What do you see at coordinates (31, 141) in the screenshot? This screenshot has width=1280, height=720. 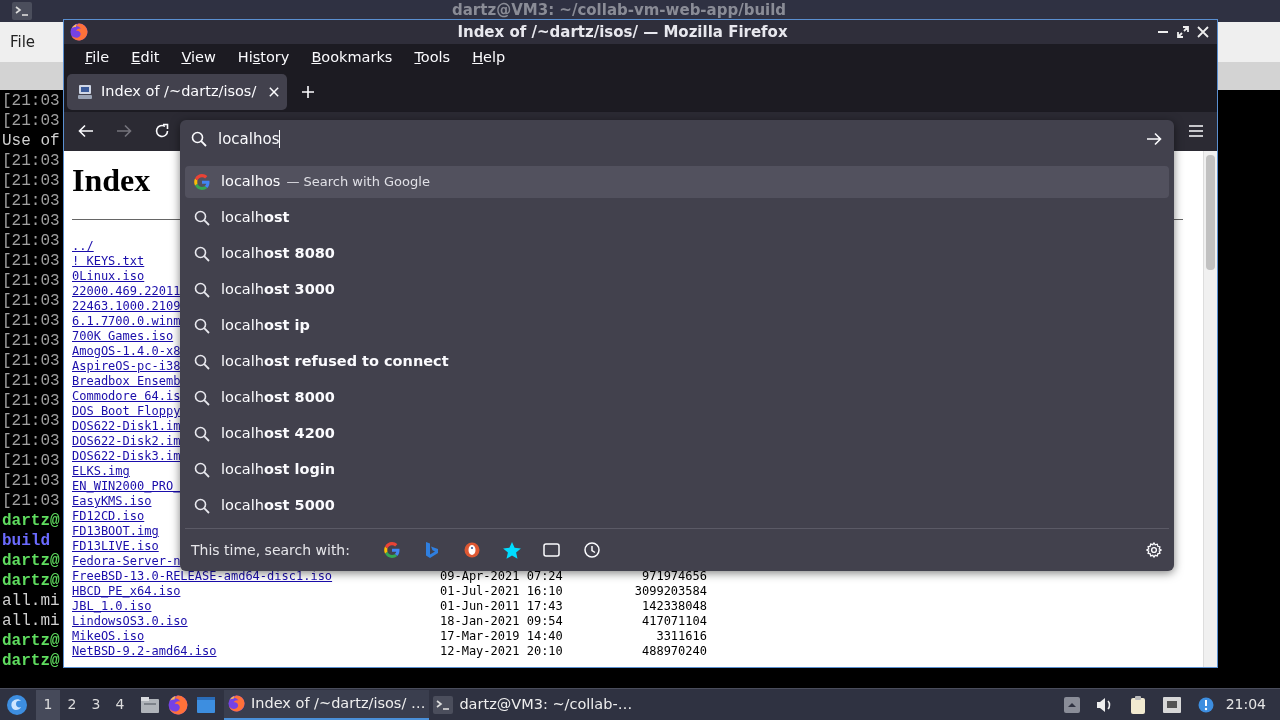 I see `terminal-line: Use of` at bounding box center [31, 141].